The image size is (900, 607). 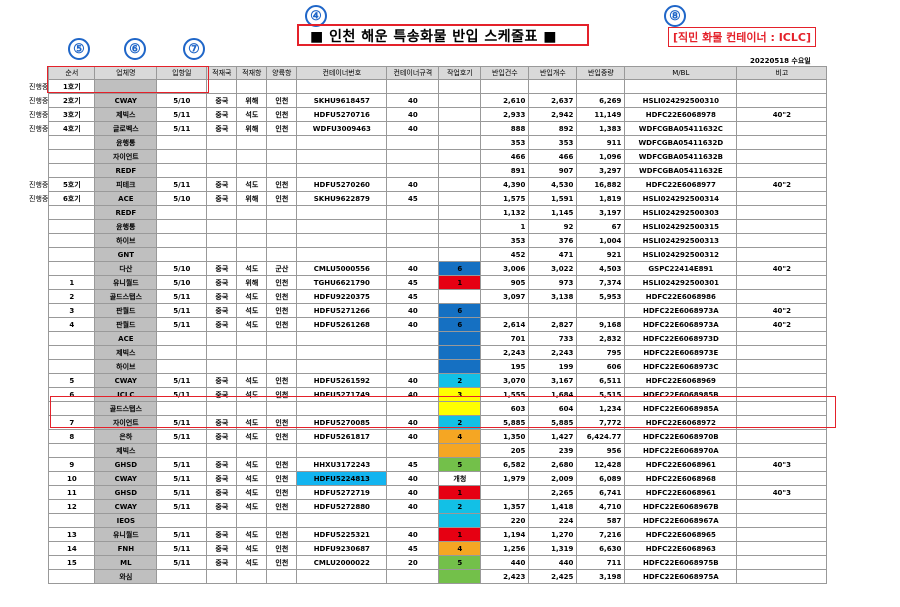 I want to click on row-no: 2, so click(x=72, y=296).